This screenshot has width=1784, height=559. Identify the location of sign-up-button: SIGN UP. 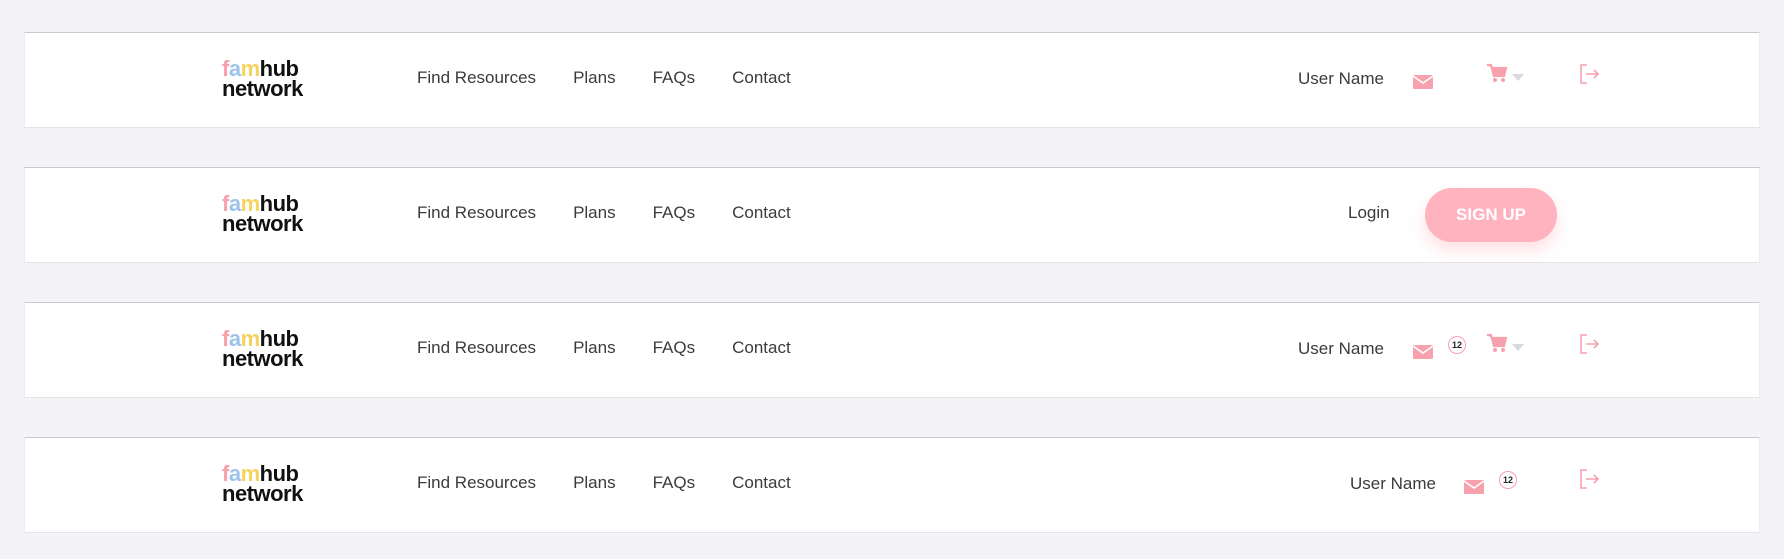
(1491, 215).